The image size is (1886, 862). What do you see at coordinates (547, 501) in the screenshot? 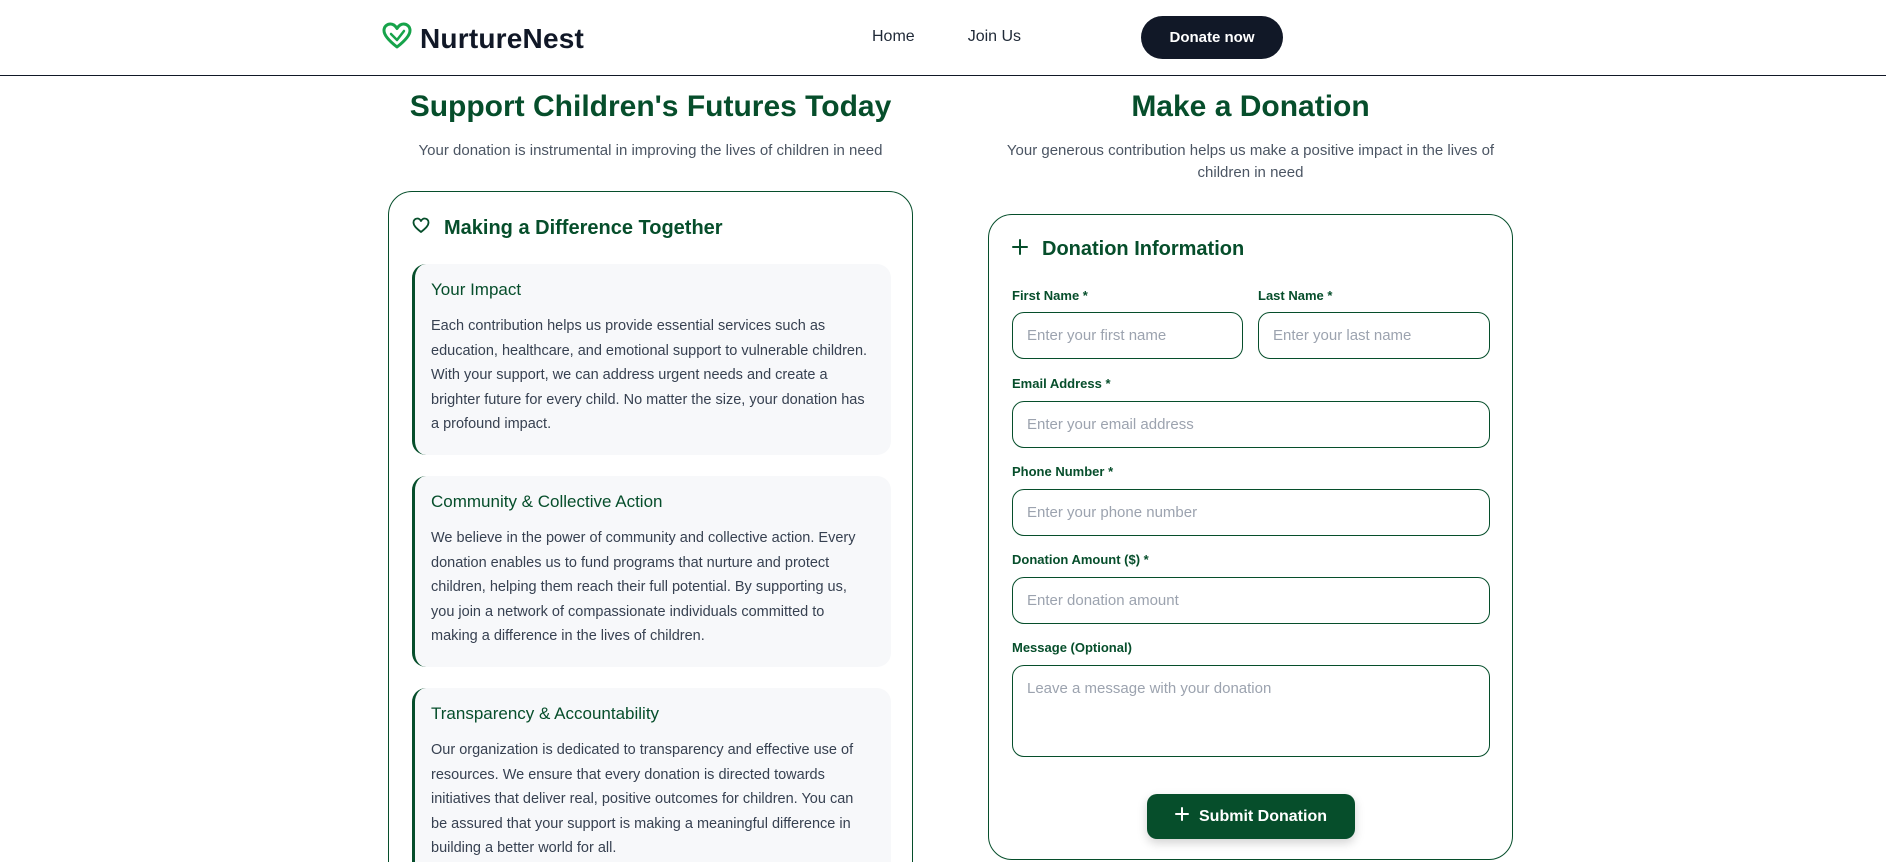
I see `info-box-title: Community & Collective Action` at bounding box center [547, 501].